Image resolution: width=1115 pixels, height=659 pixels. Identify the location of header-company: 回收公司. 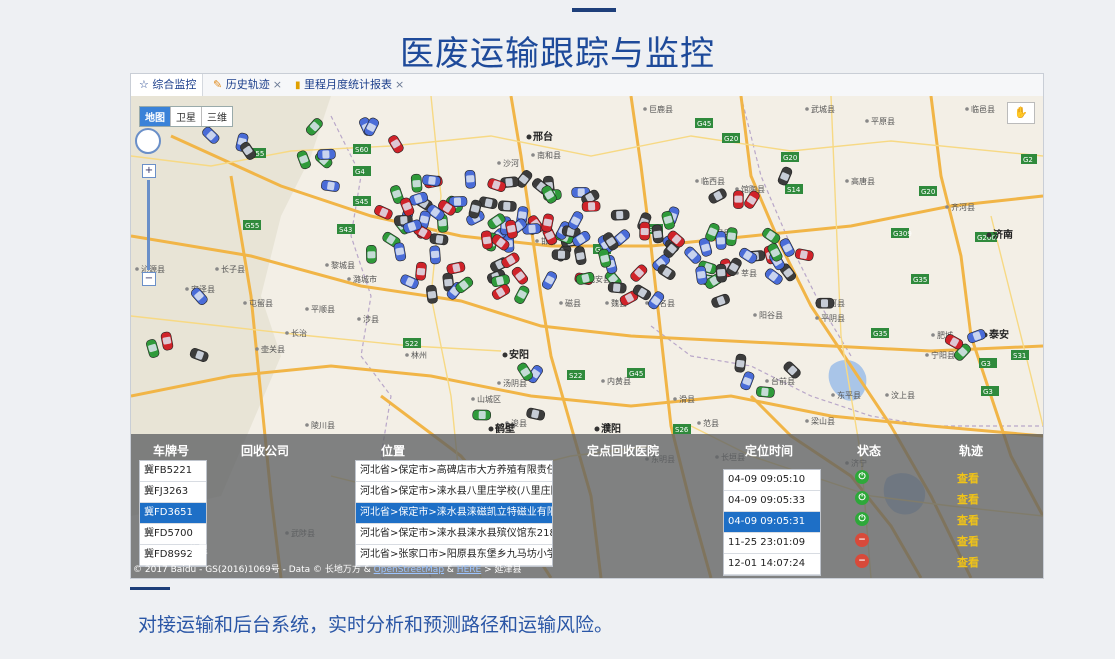
(265, 451).